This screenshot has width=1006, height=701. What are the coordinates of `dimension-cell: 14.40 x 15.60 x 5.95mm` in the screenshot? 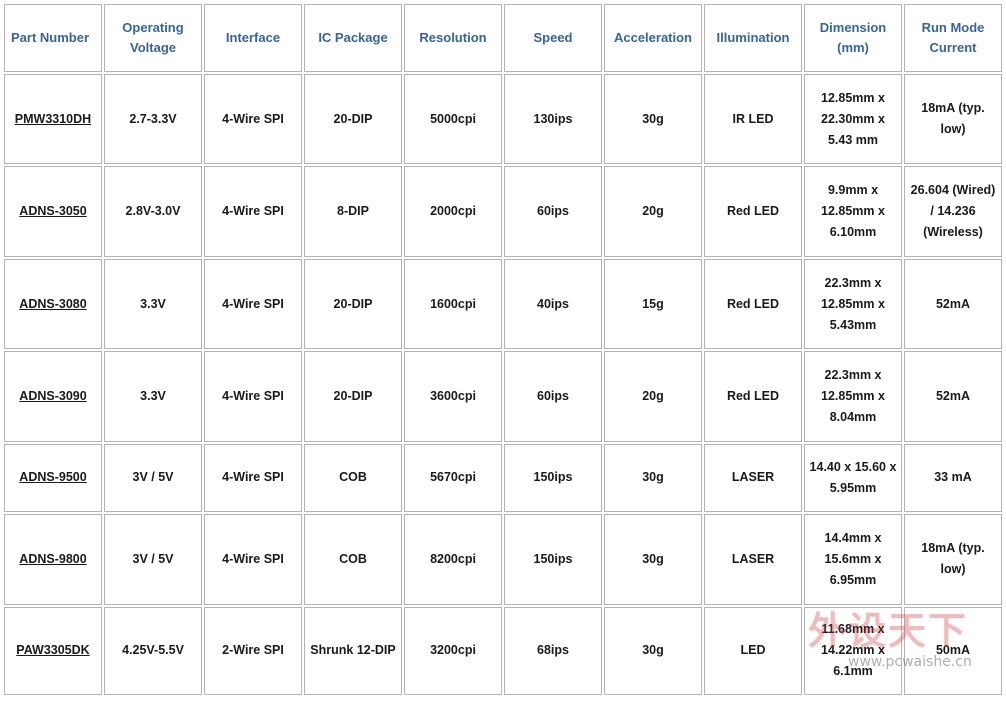 It's located at (853, 478).